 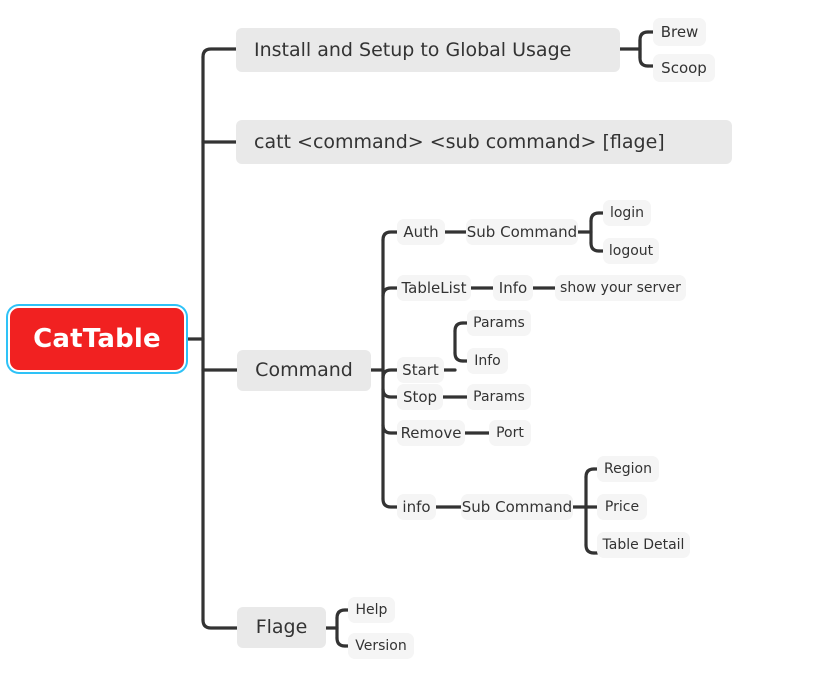 I want to click on node-help: Help, so click(x=371, y=610).